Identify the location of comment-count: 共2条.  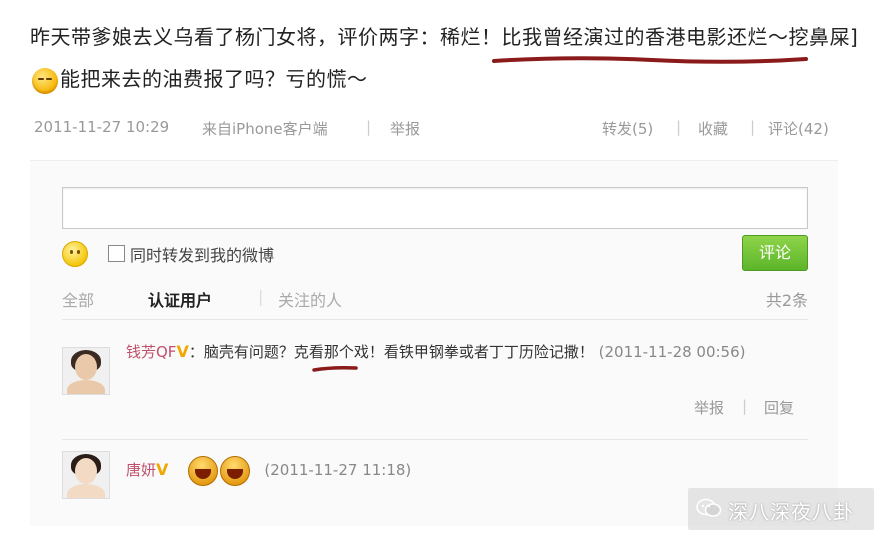
(786, 300).